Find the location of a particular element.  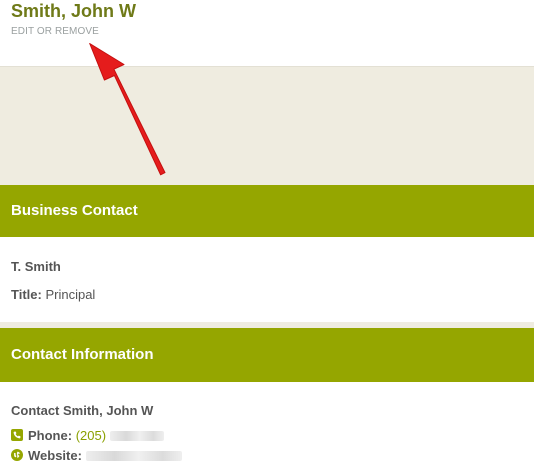

website-row: Website: is located at coordinates (96, 455).